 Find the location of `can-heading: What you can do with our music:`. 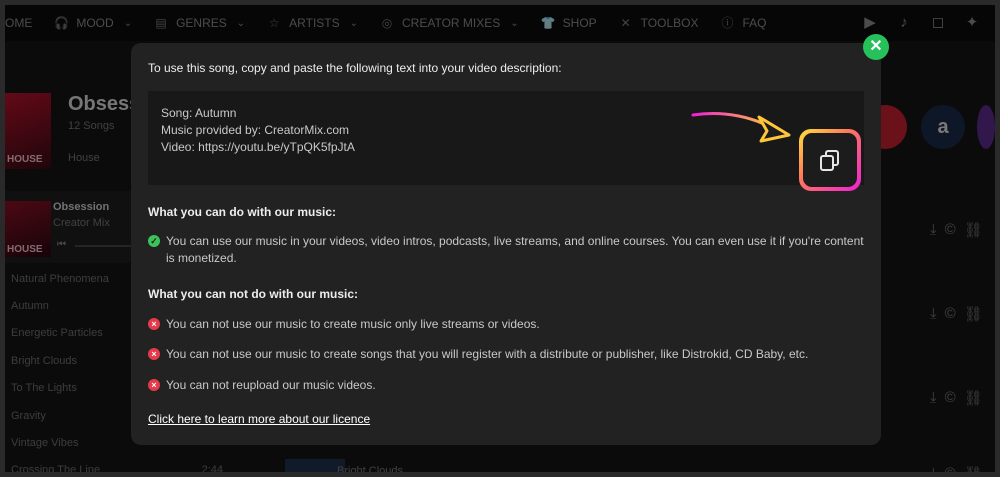

can-heading: What you can do with our music: is located at coordinates (242, 212).